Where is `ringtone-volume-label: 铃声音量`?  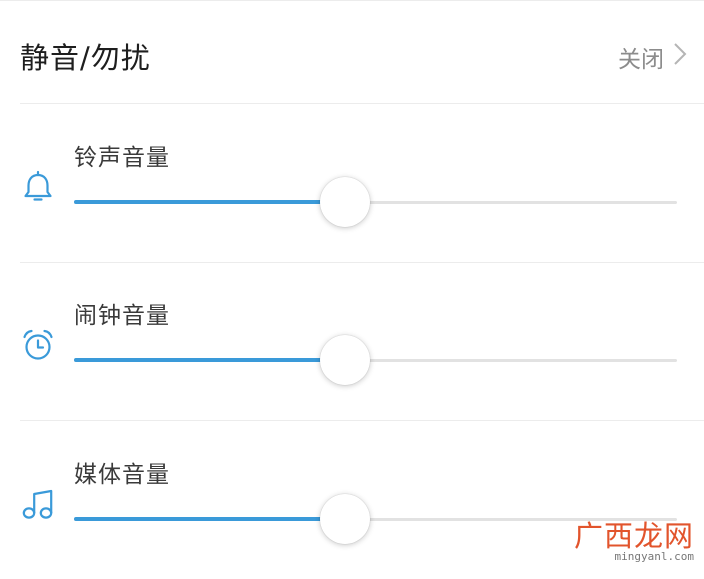 ringtone-volume-label: 铃声音量 is located at coordinates (122, 158).